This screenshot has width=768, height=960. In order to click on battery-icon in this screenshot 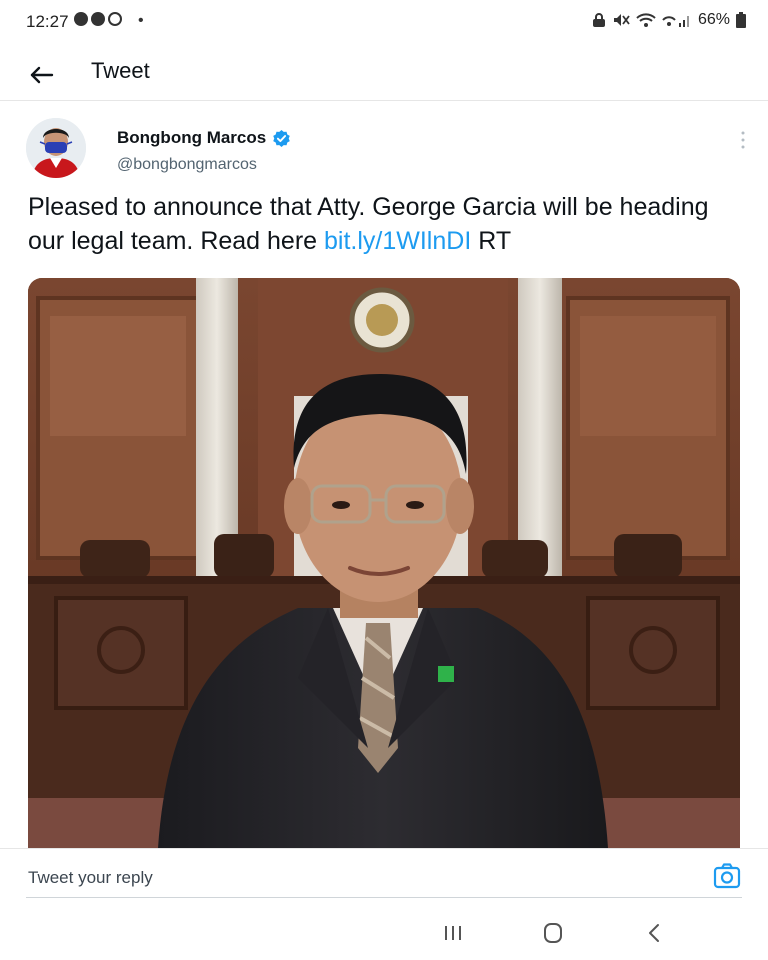, I will do `click(741, 20)`.